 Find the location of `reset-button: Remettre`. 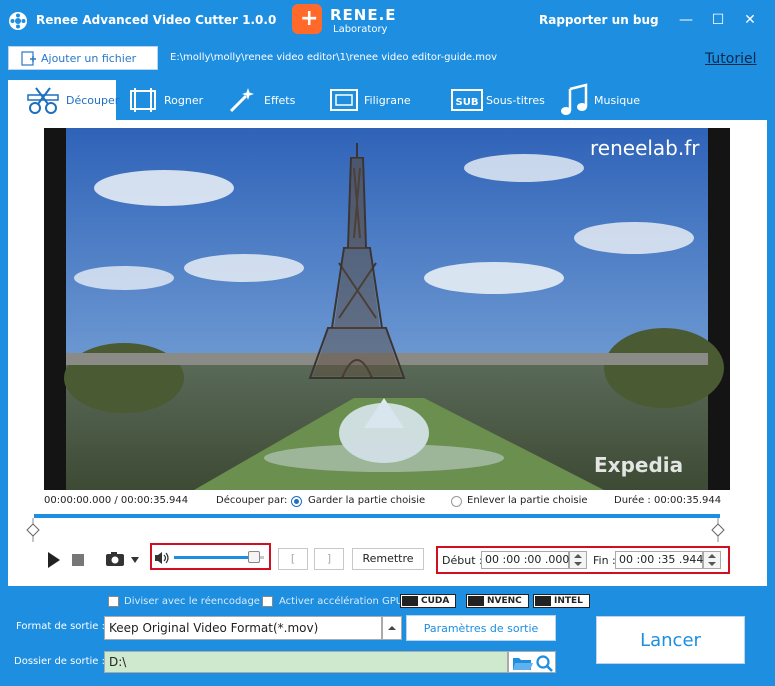

reset-button: Remettre is located at coordinates (388, 559).